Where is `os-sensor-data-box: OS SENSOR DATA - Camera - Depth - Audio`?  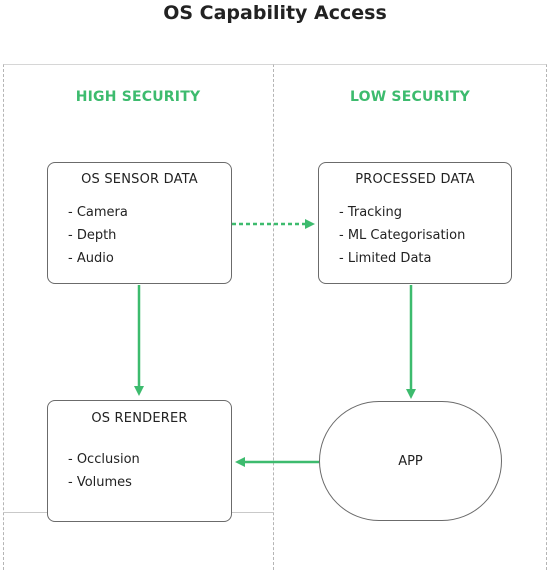 os-sensor-data-box: OS SENSOR DATA - Camera - Depth - Audio is located at coordinates (139, 223).